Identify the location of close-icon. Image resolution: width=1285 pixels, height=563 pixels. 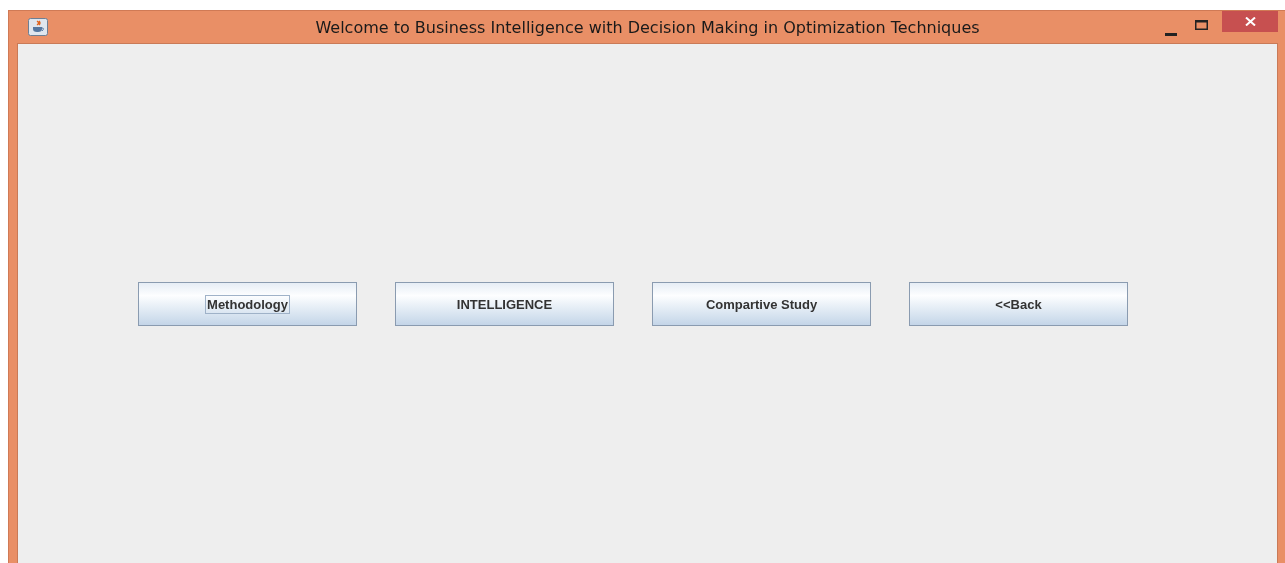
(1250, 21).